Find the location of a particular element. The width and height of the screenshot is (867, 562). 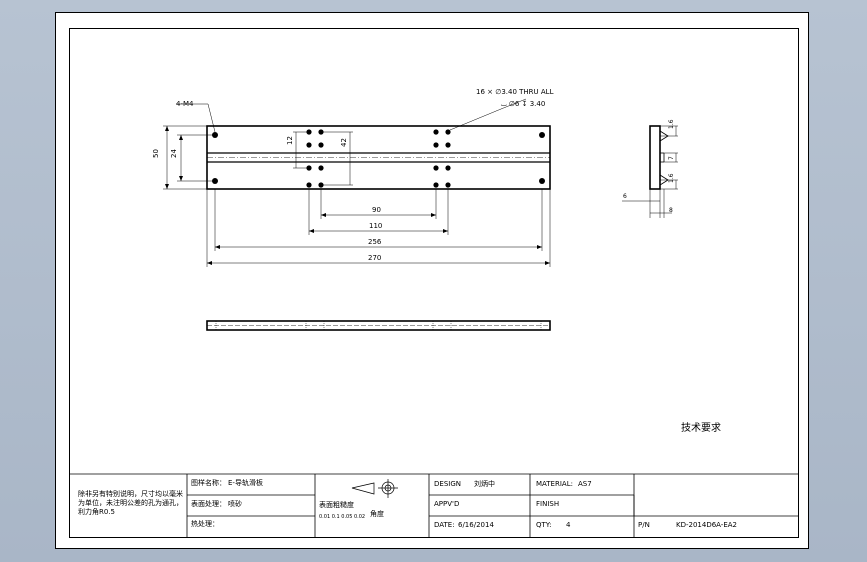

part-name: E-导轨滑板 is located at coordinates (245, 483).